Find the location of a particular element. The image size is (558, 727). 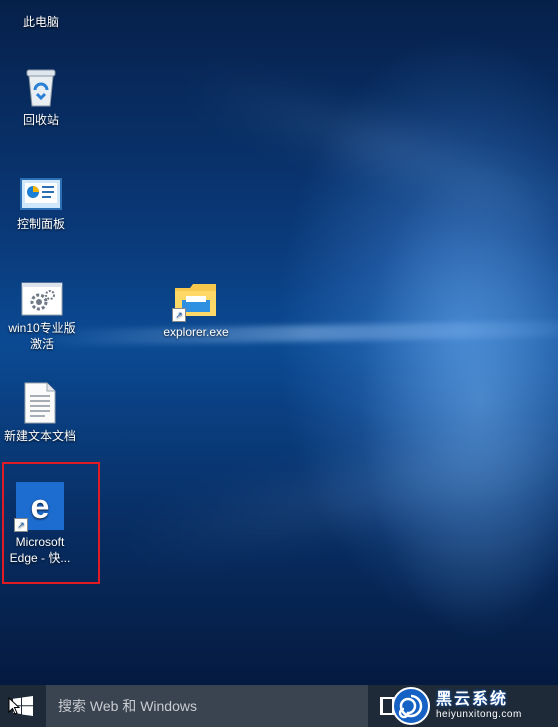

watermark-title: 黑云系统 is located at coordinates (472, 699).